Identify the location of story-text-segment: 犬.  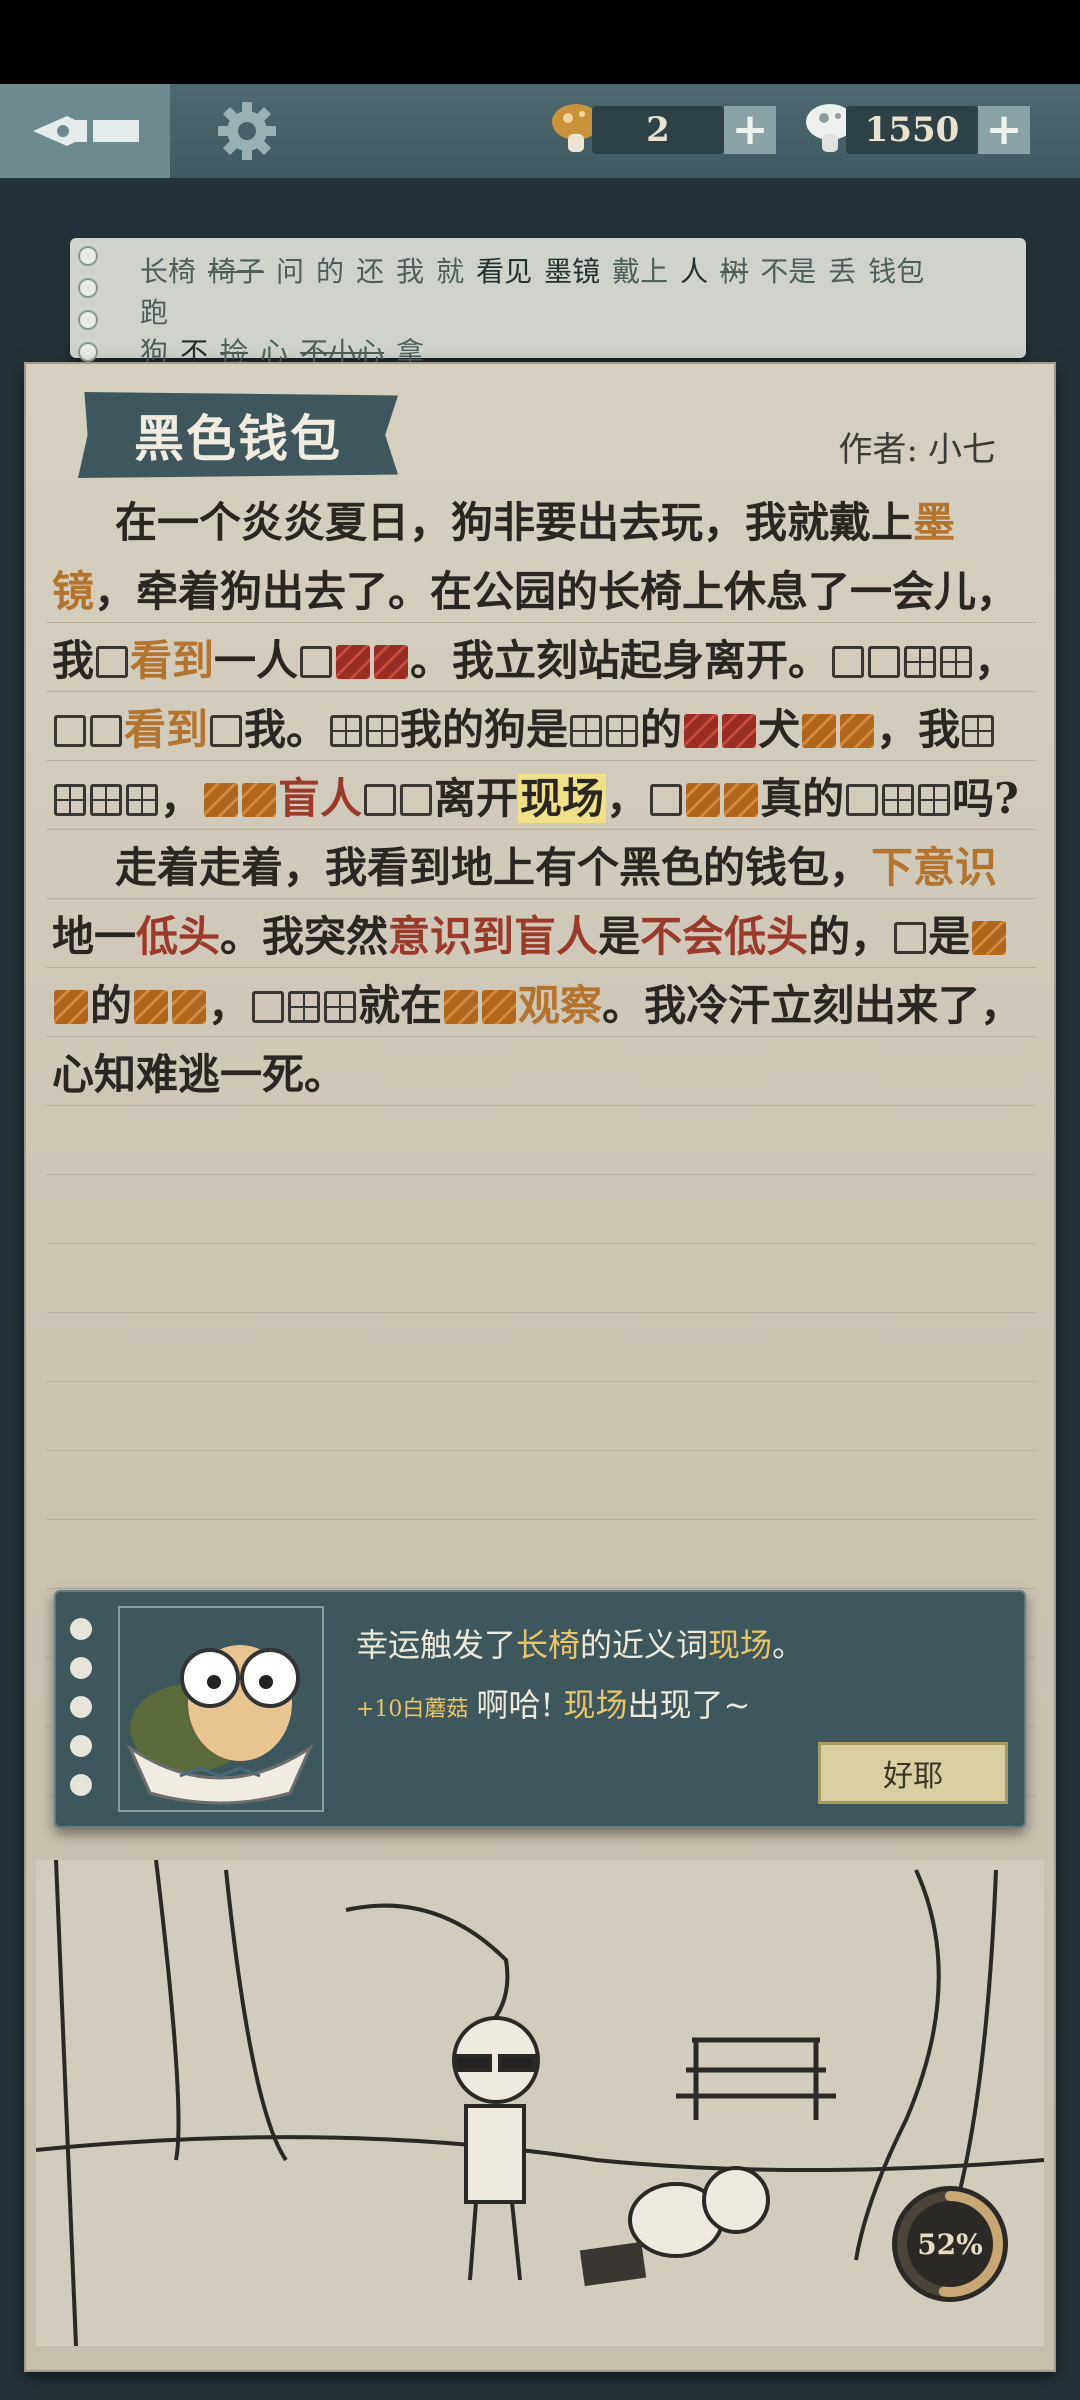
(779, 729).